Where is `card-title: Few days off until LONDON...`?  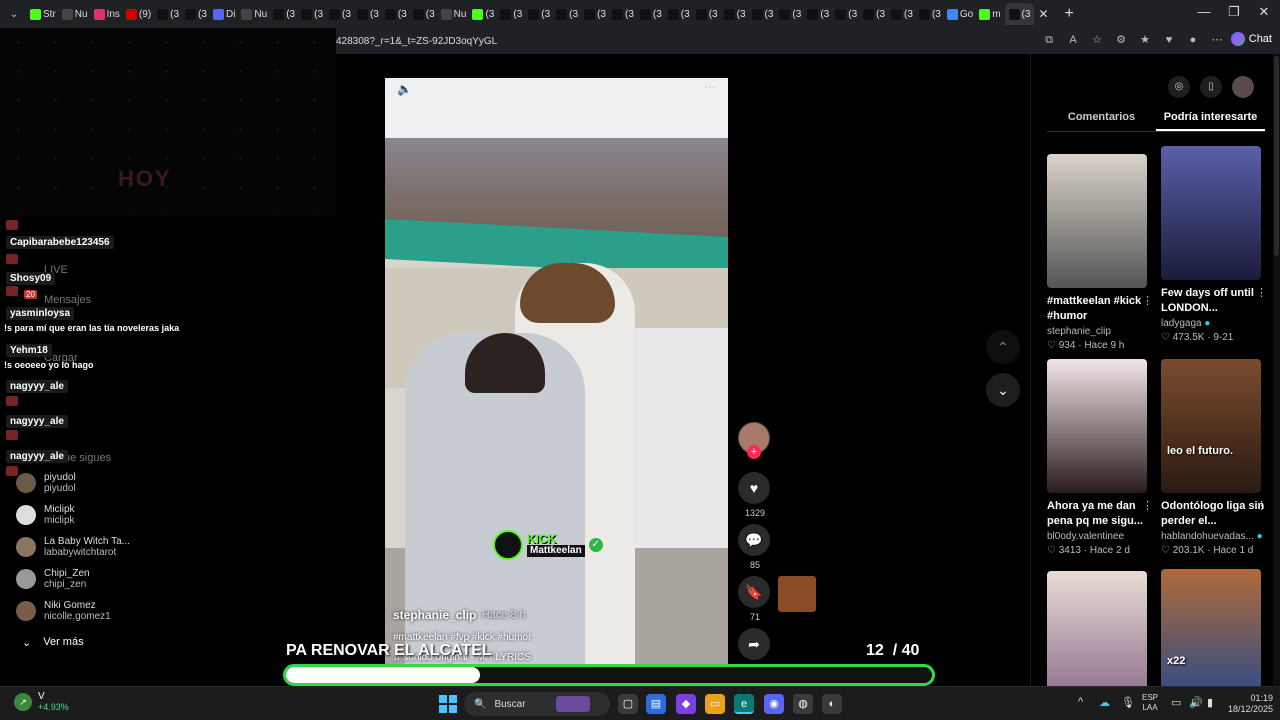 card-title: Few days off until LONDON... is located at coordinates (1213, 301).